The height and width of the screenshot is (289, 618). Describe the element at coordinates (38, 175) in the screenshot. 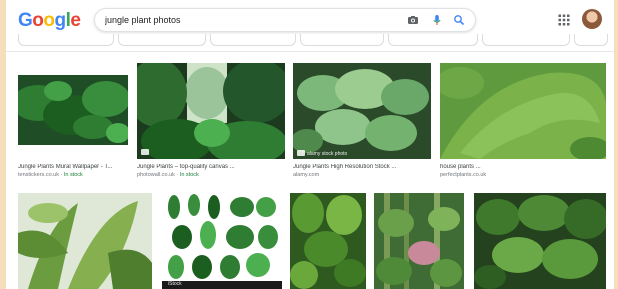

I see `source-domain: tenstickers.co.uk` at that location.